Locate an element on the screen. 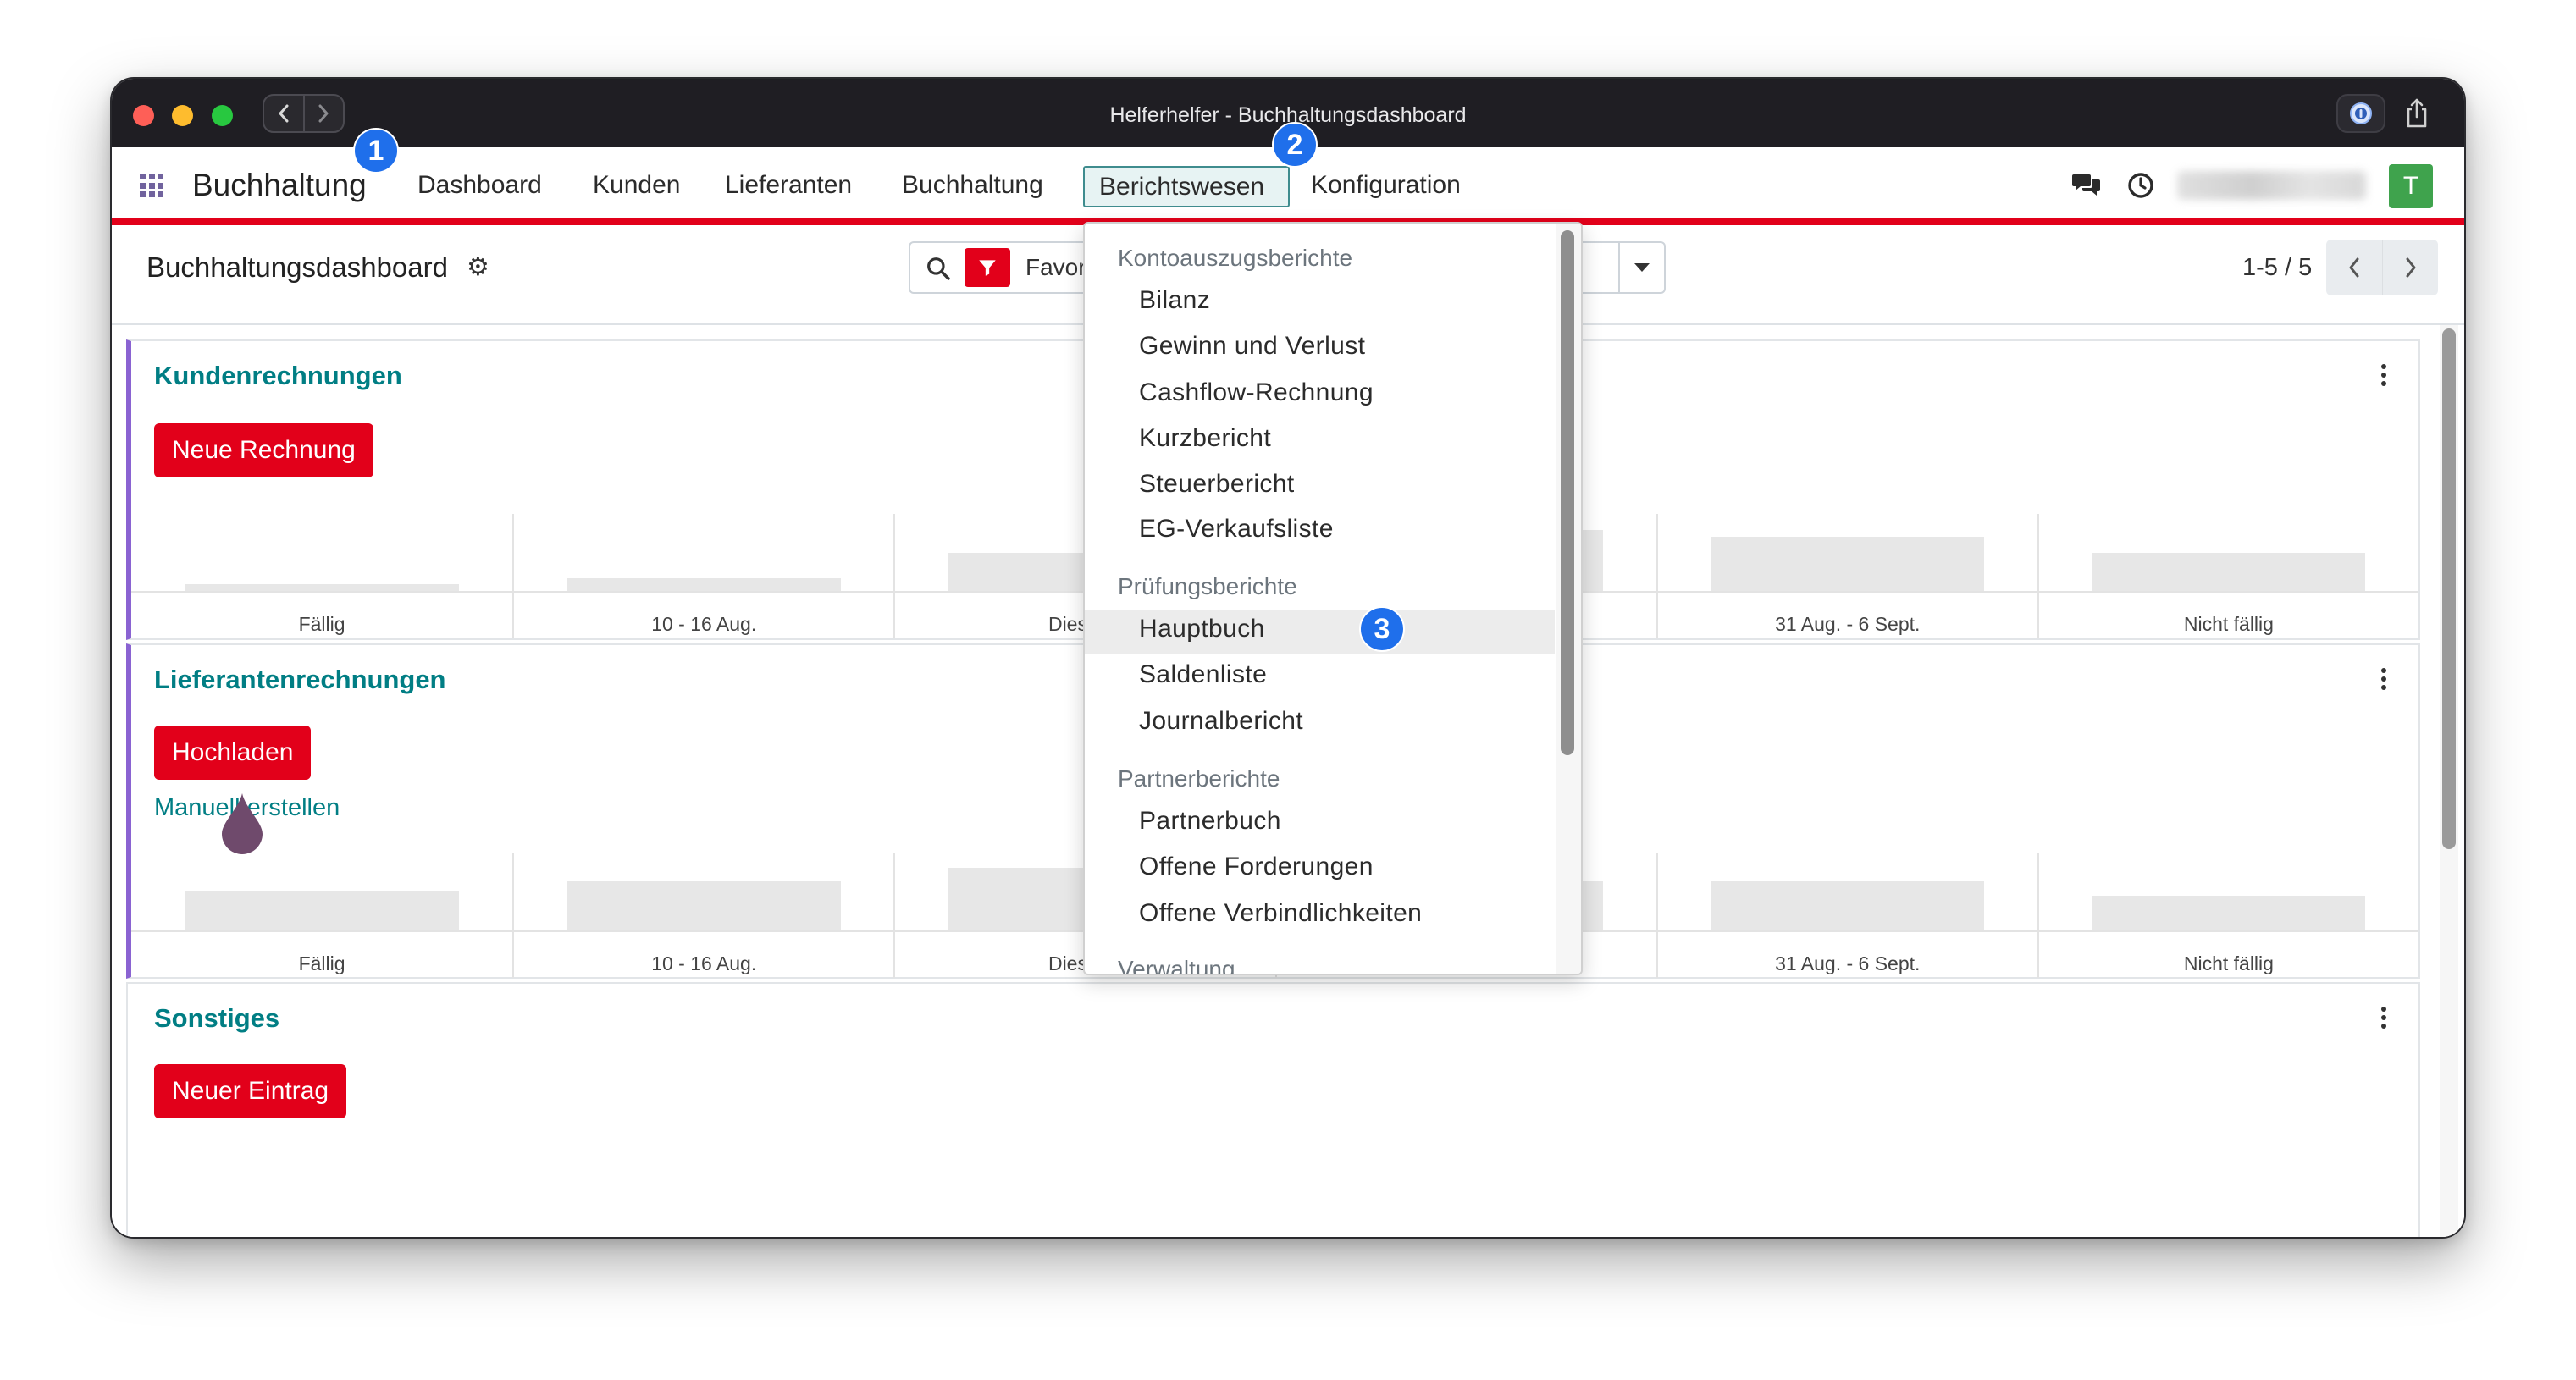 The width and height of the screenshot is (2576, 1380). privacy-shield-icon is located at coordinates (2361, 113).